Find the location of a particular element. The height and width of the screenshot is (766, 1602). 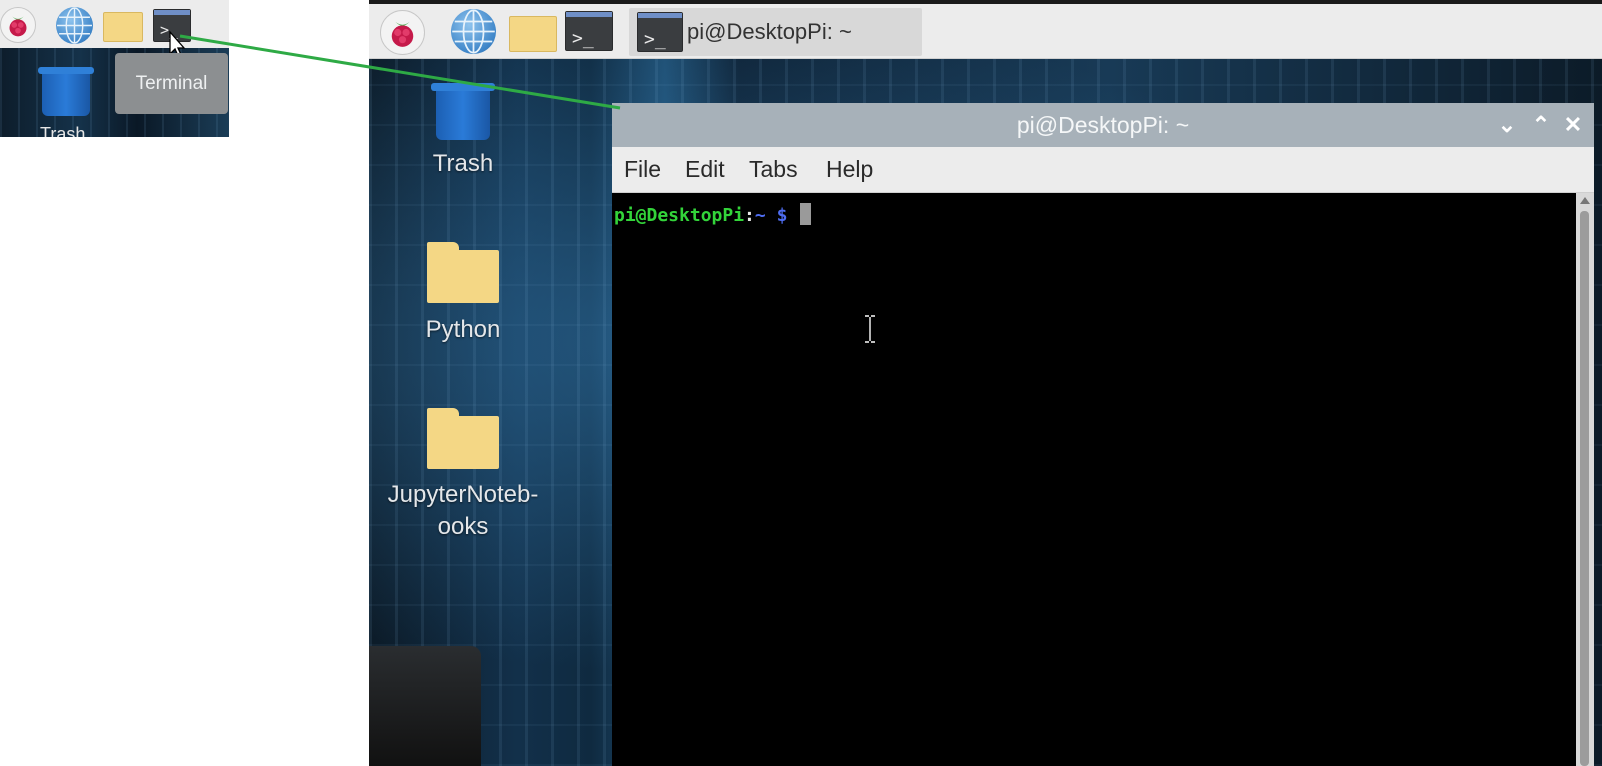

inset-trash-label: Trash is located at coordinates (63, 130).